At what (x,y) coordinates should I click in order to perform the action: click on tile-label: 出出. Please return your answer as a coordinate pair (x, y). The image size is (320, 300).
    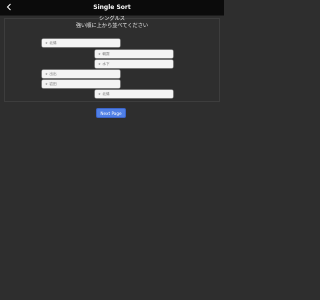
    Looking at the image, I should click on (53, 73).